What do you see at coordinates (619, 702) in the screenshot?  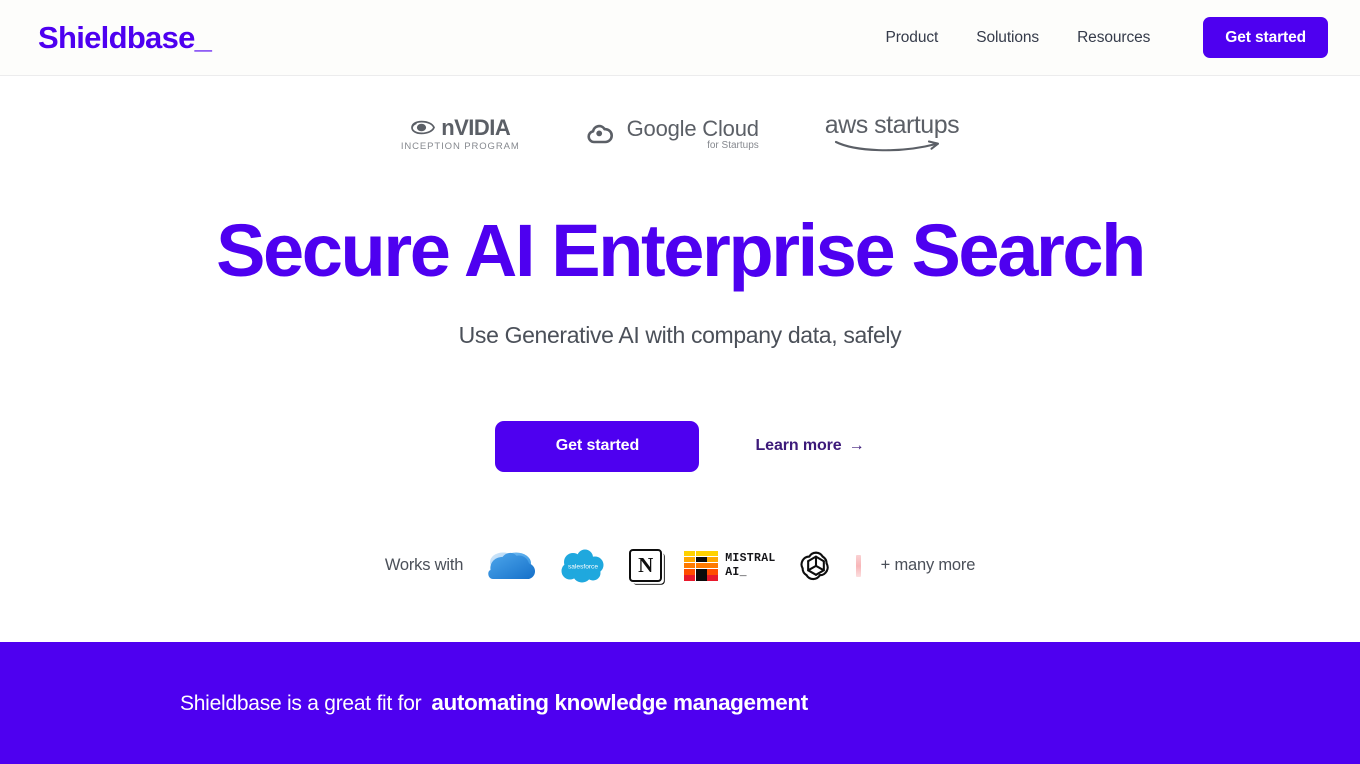 I see `banner-highlight: automating knowledge management` at bounding box center [619, 702].